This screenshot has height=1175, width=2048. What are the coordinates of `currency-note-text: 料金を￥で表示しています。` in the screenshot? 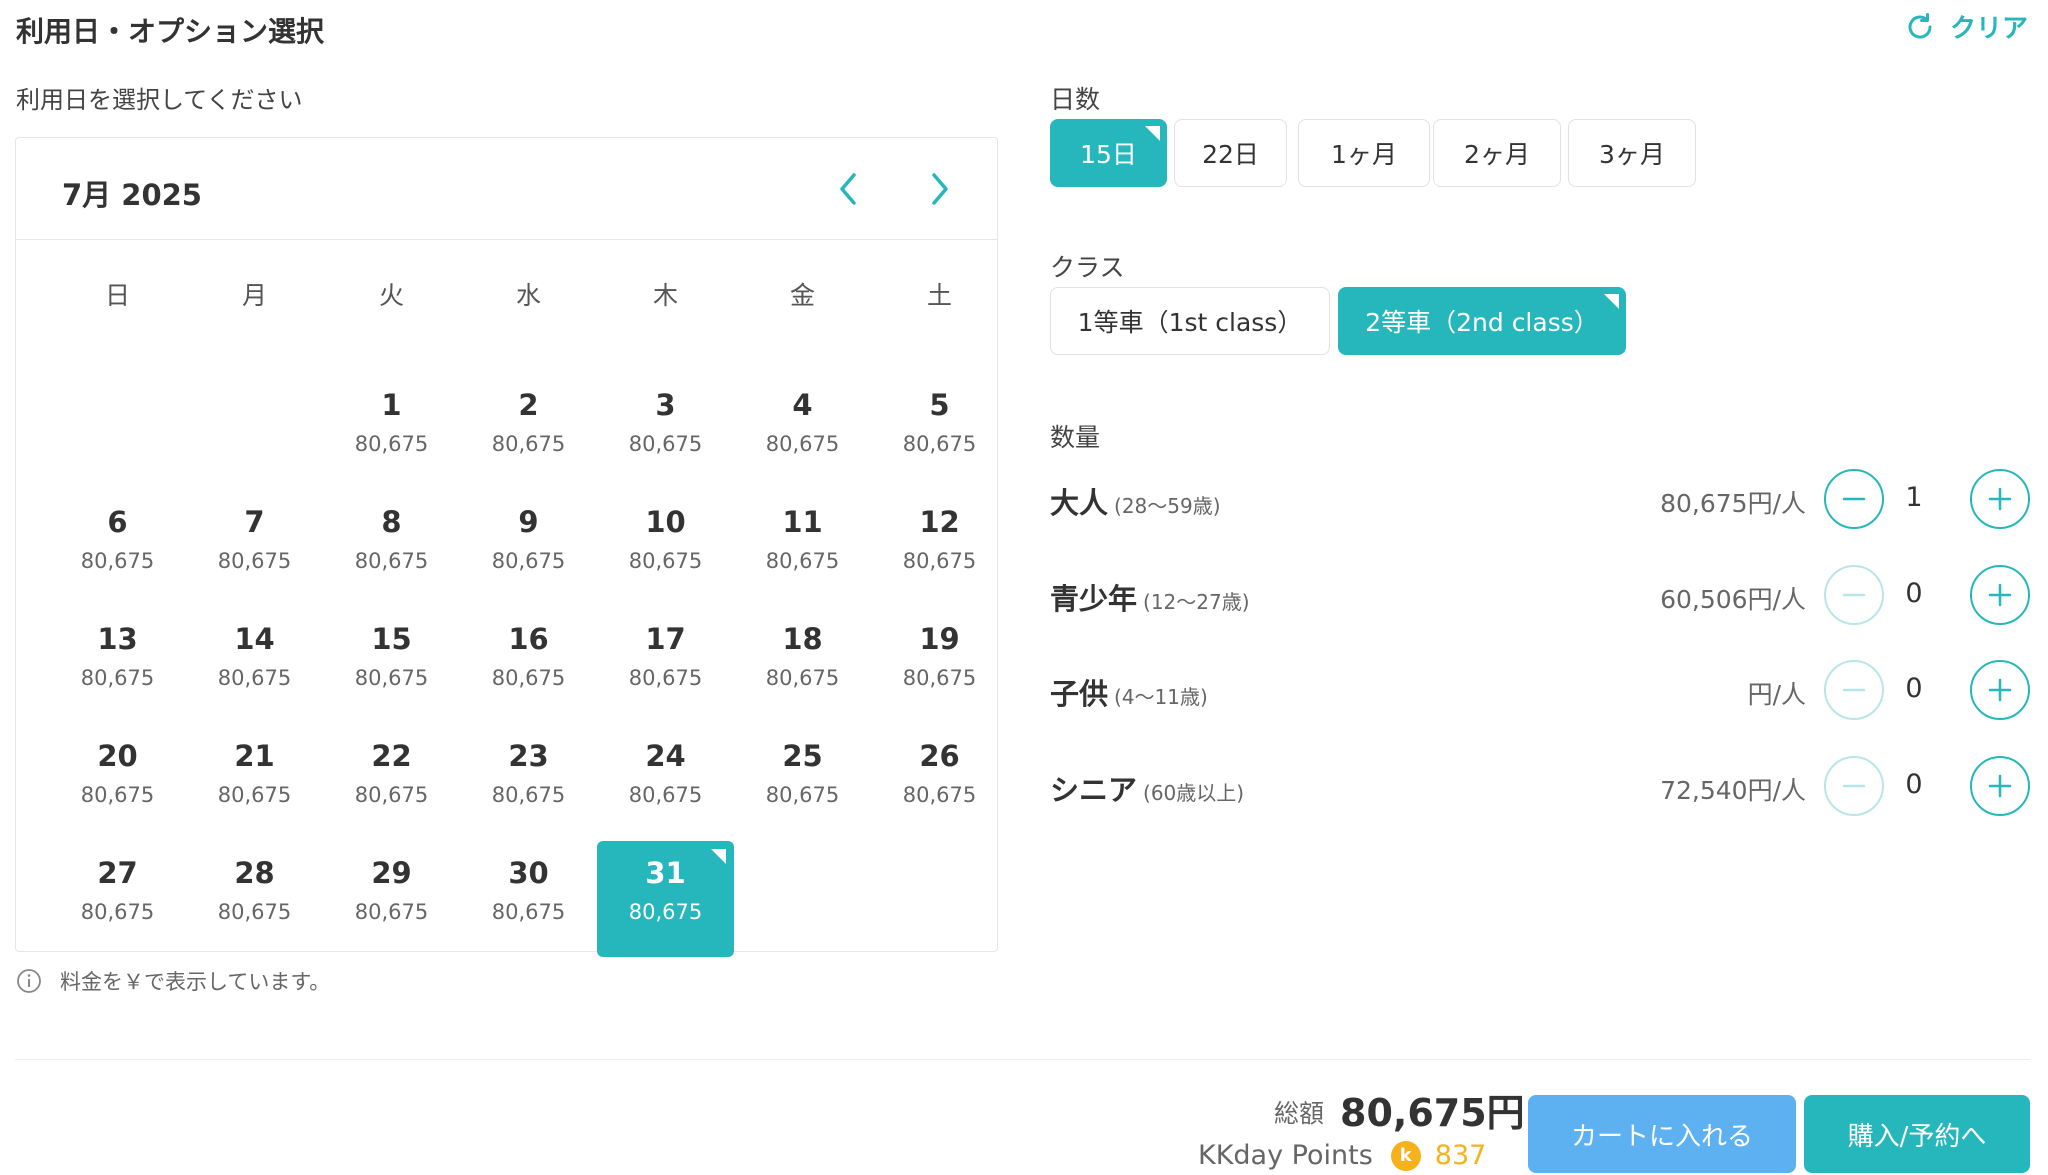 It's located at (195, 982).